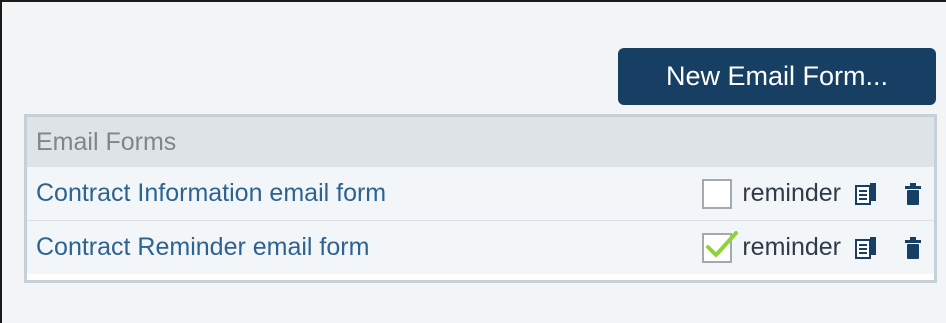 The image size is (946, 323). I want to click on email-form-link: Contract Reminder email form, so click(364, 247).